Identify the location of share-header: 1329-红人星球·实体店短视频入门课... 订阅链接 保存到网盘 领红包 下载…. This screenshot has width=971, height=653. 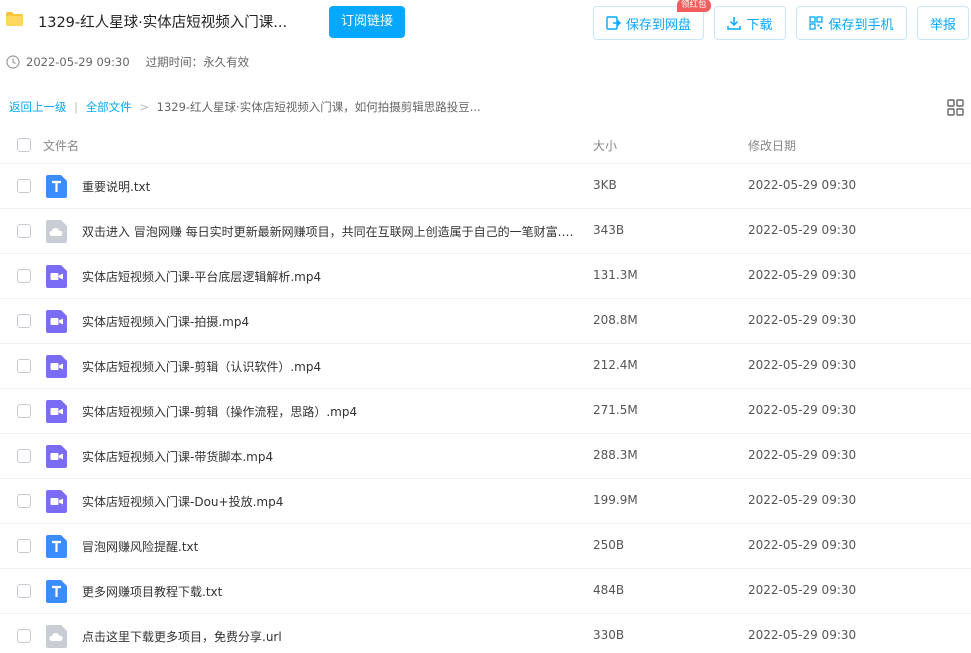
(485, 24).